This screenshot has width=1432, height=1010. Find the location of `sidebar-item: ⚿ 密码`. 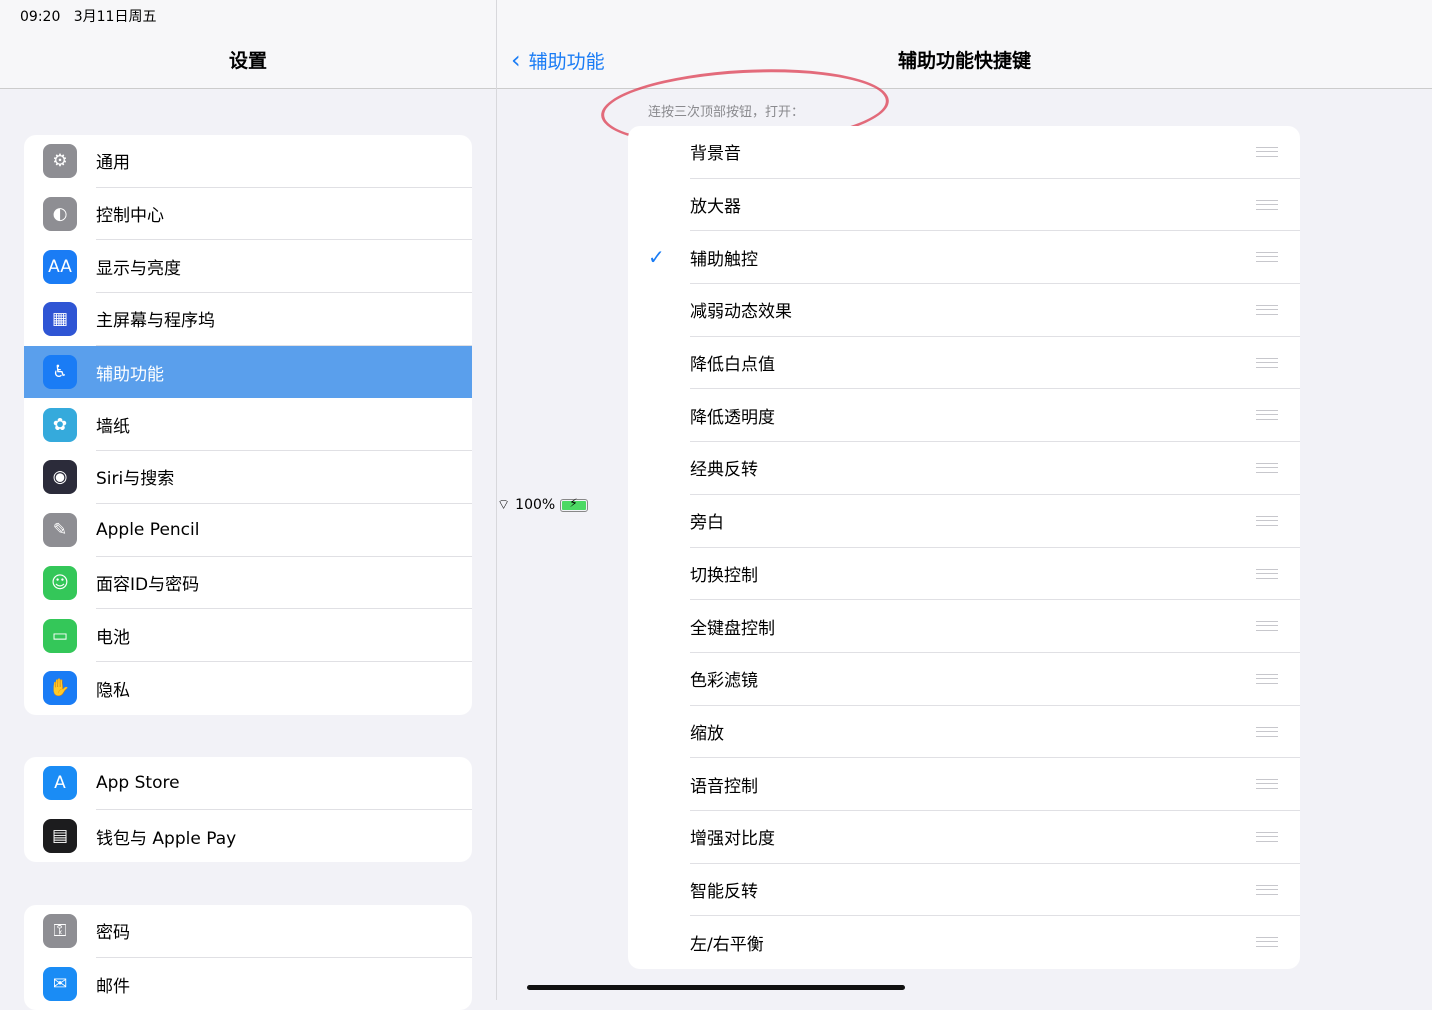

sidebar-item: ⚿ 密码 is located at coordinates (248, 931).